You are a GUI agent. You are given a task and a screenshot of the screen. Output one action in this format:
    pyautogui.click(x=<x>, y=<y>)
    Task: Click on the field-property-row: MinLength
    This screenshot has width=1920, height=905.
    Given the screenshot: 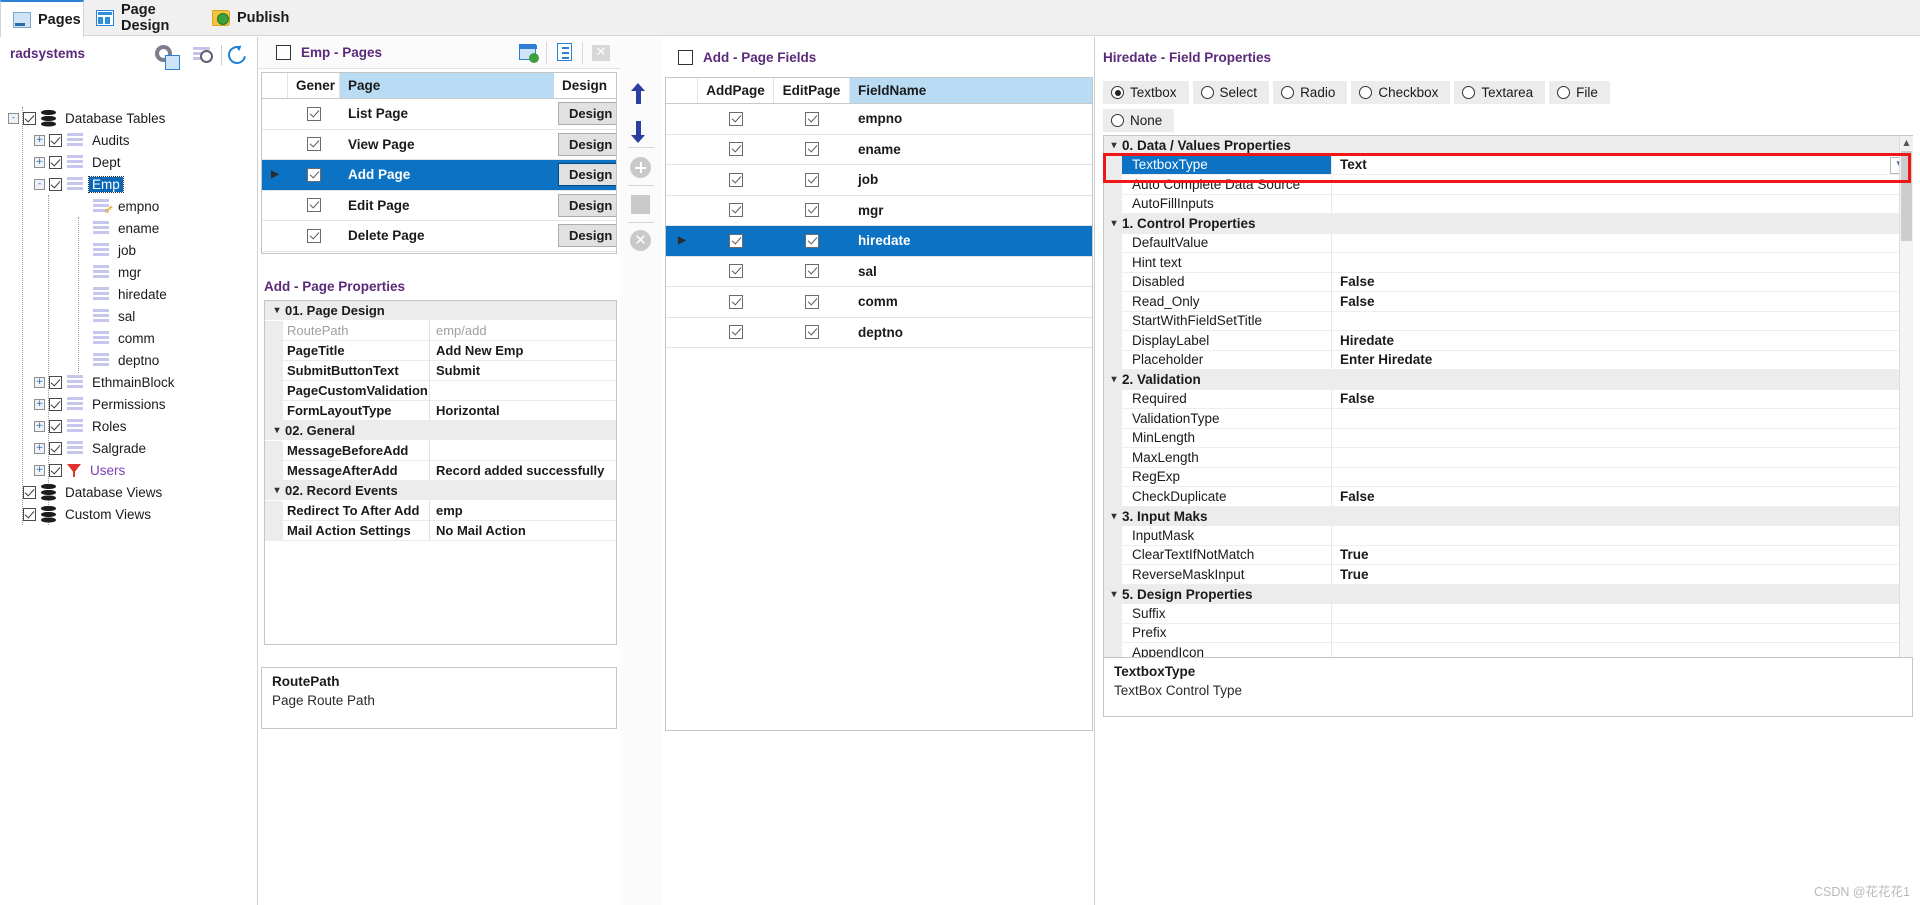 What is the action you would take?
    pyautogui.click(x=1508, y=438)
    